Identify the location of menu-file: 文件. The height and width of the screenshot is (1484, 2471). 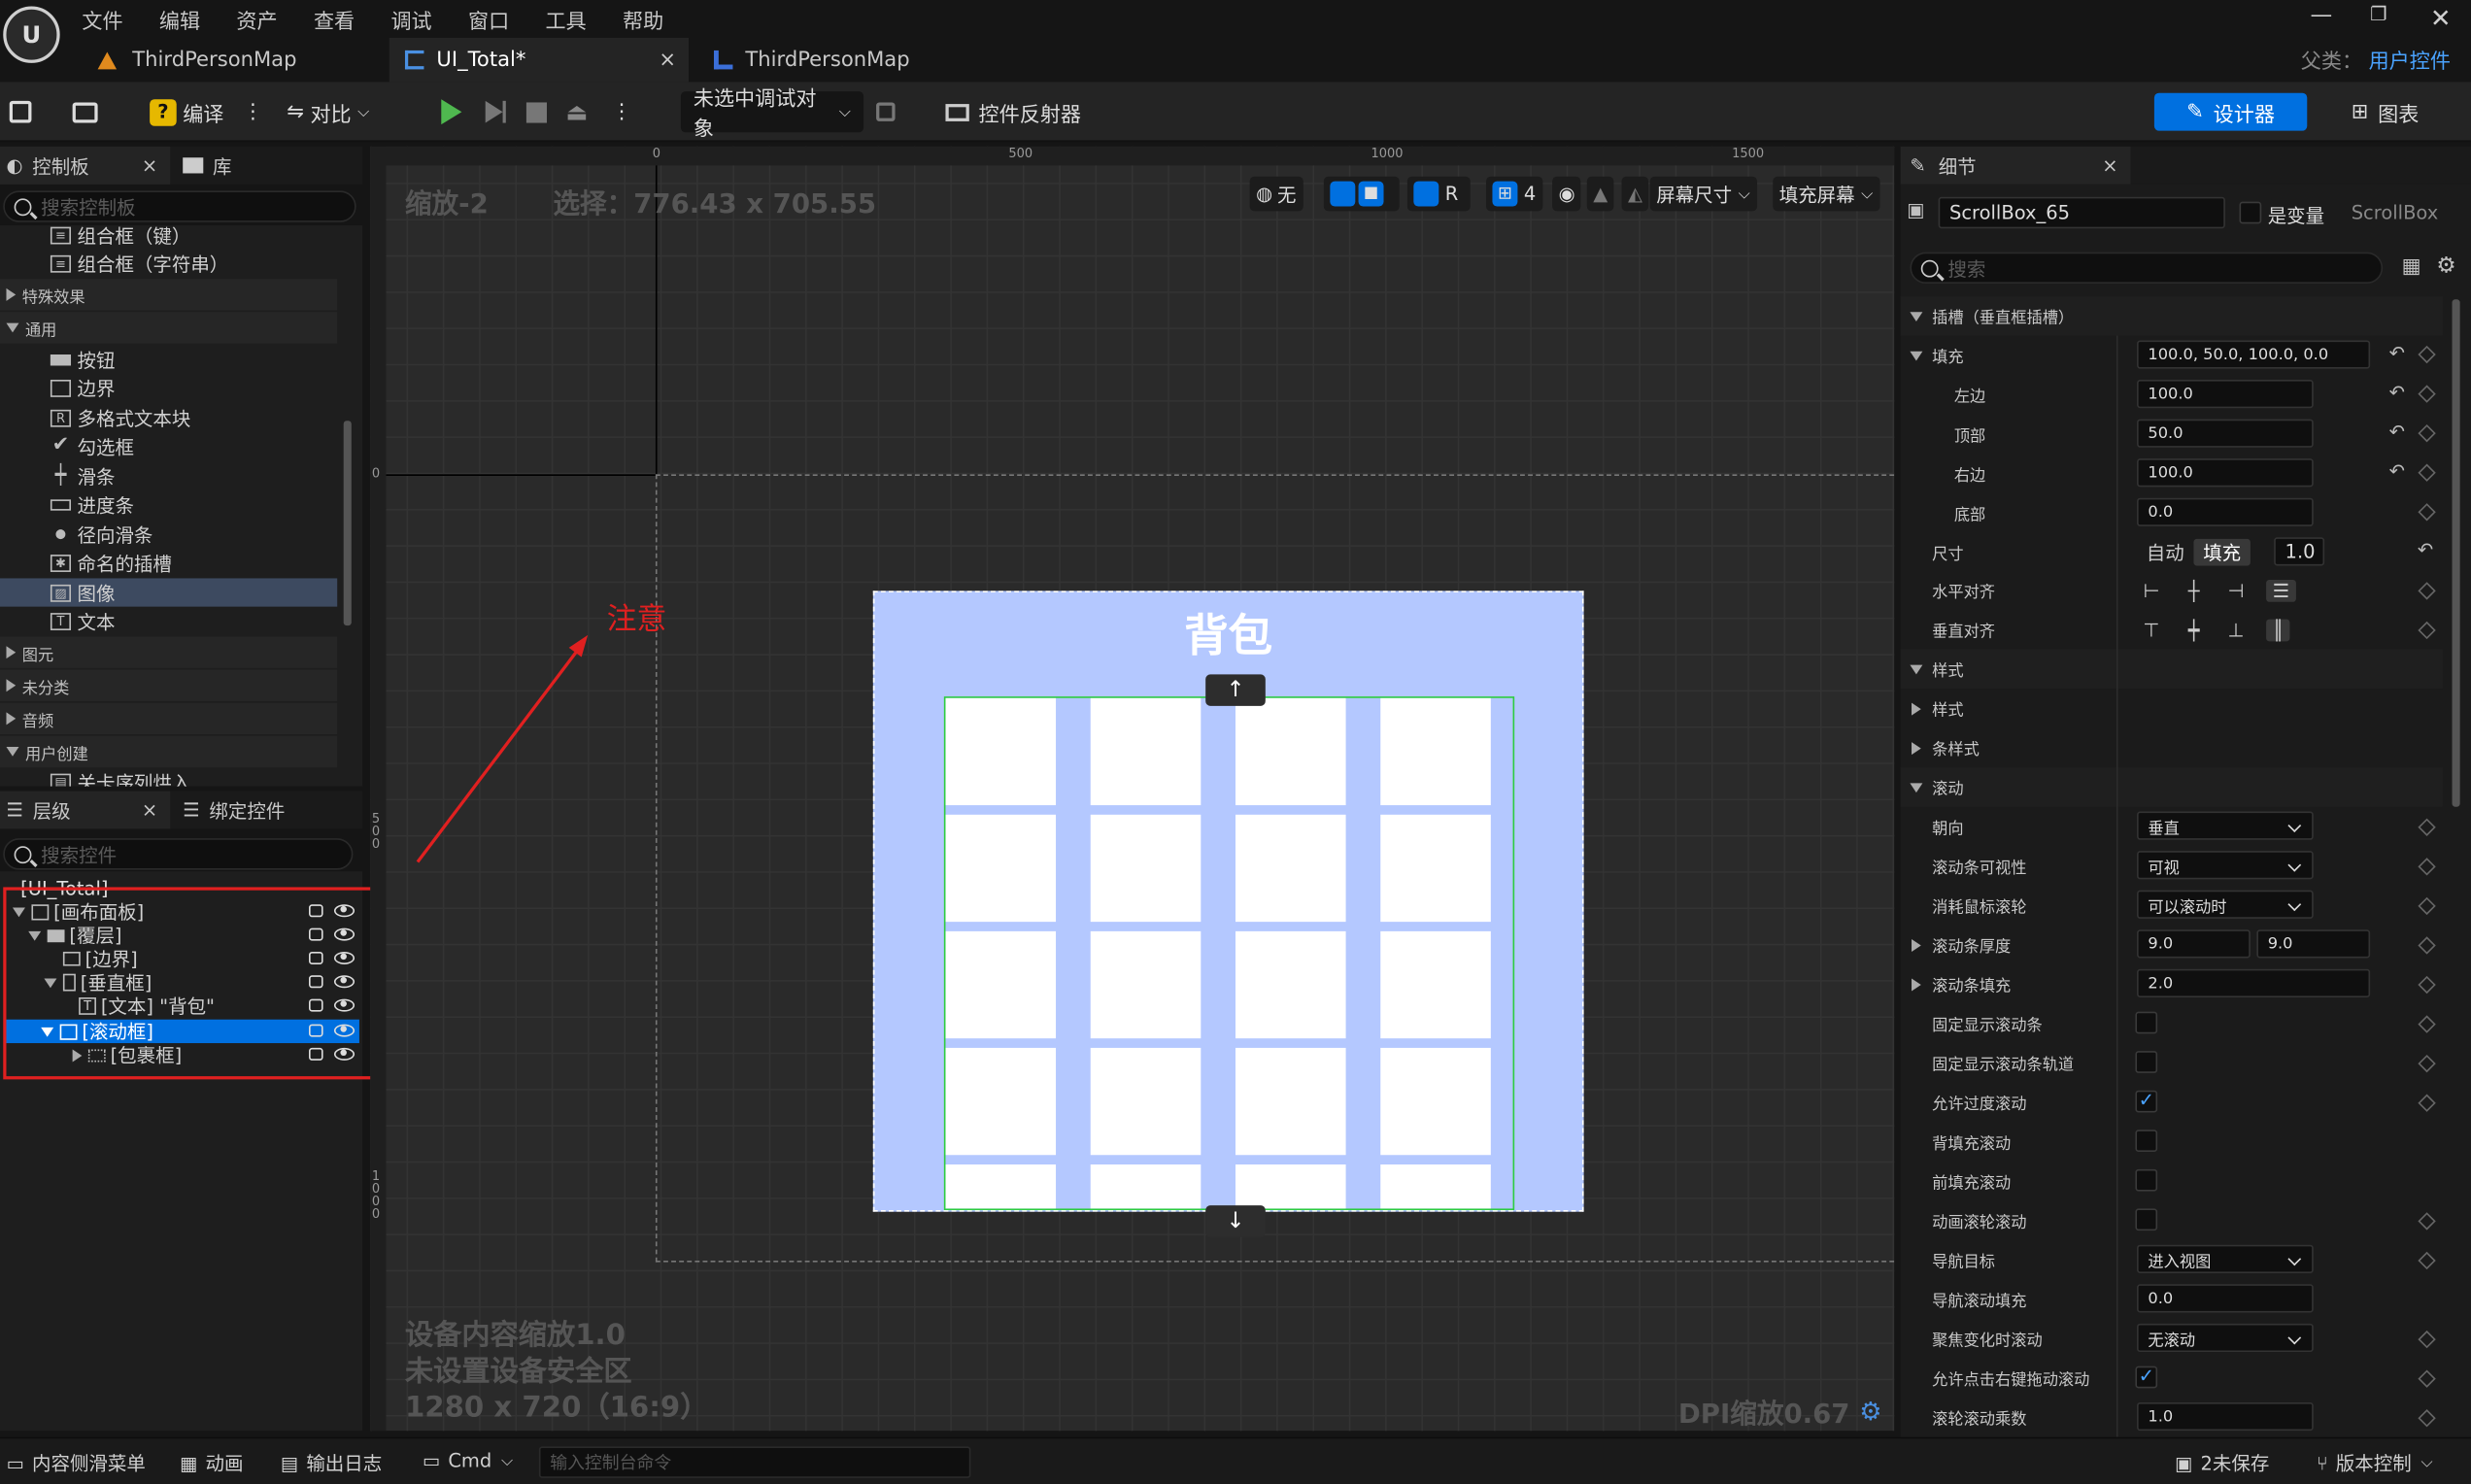
(111, 17).